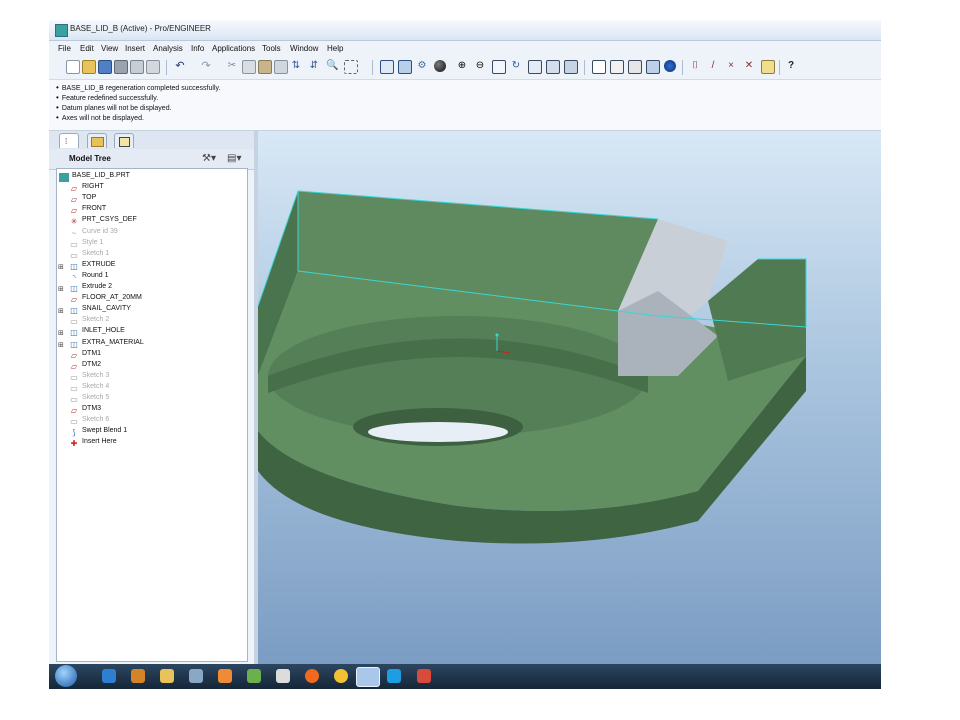 The width and height of the screenshot is (960, 720). Describe the element at coordinates (147, 399) in the screenshot. I see `tree-item: ▭ Sketch 5` at that location.